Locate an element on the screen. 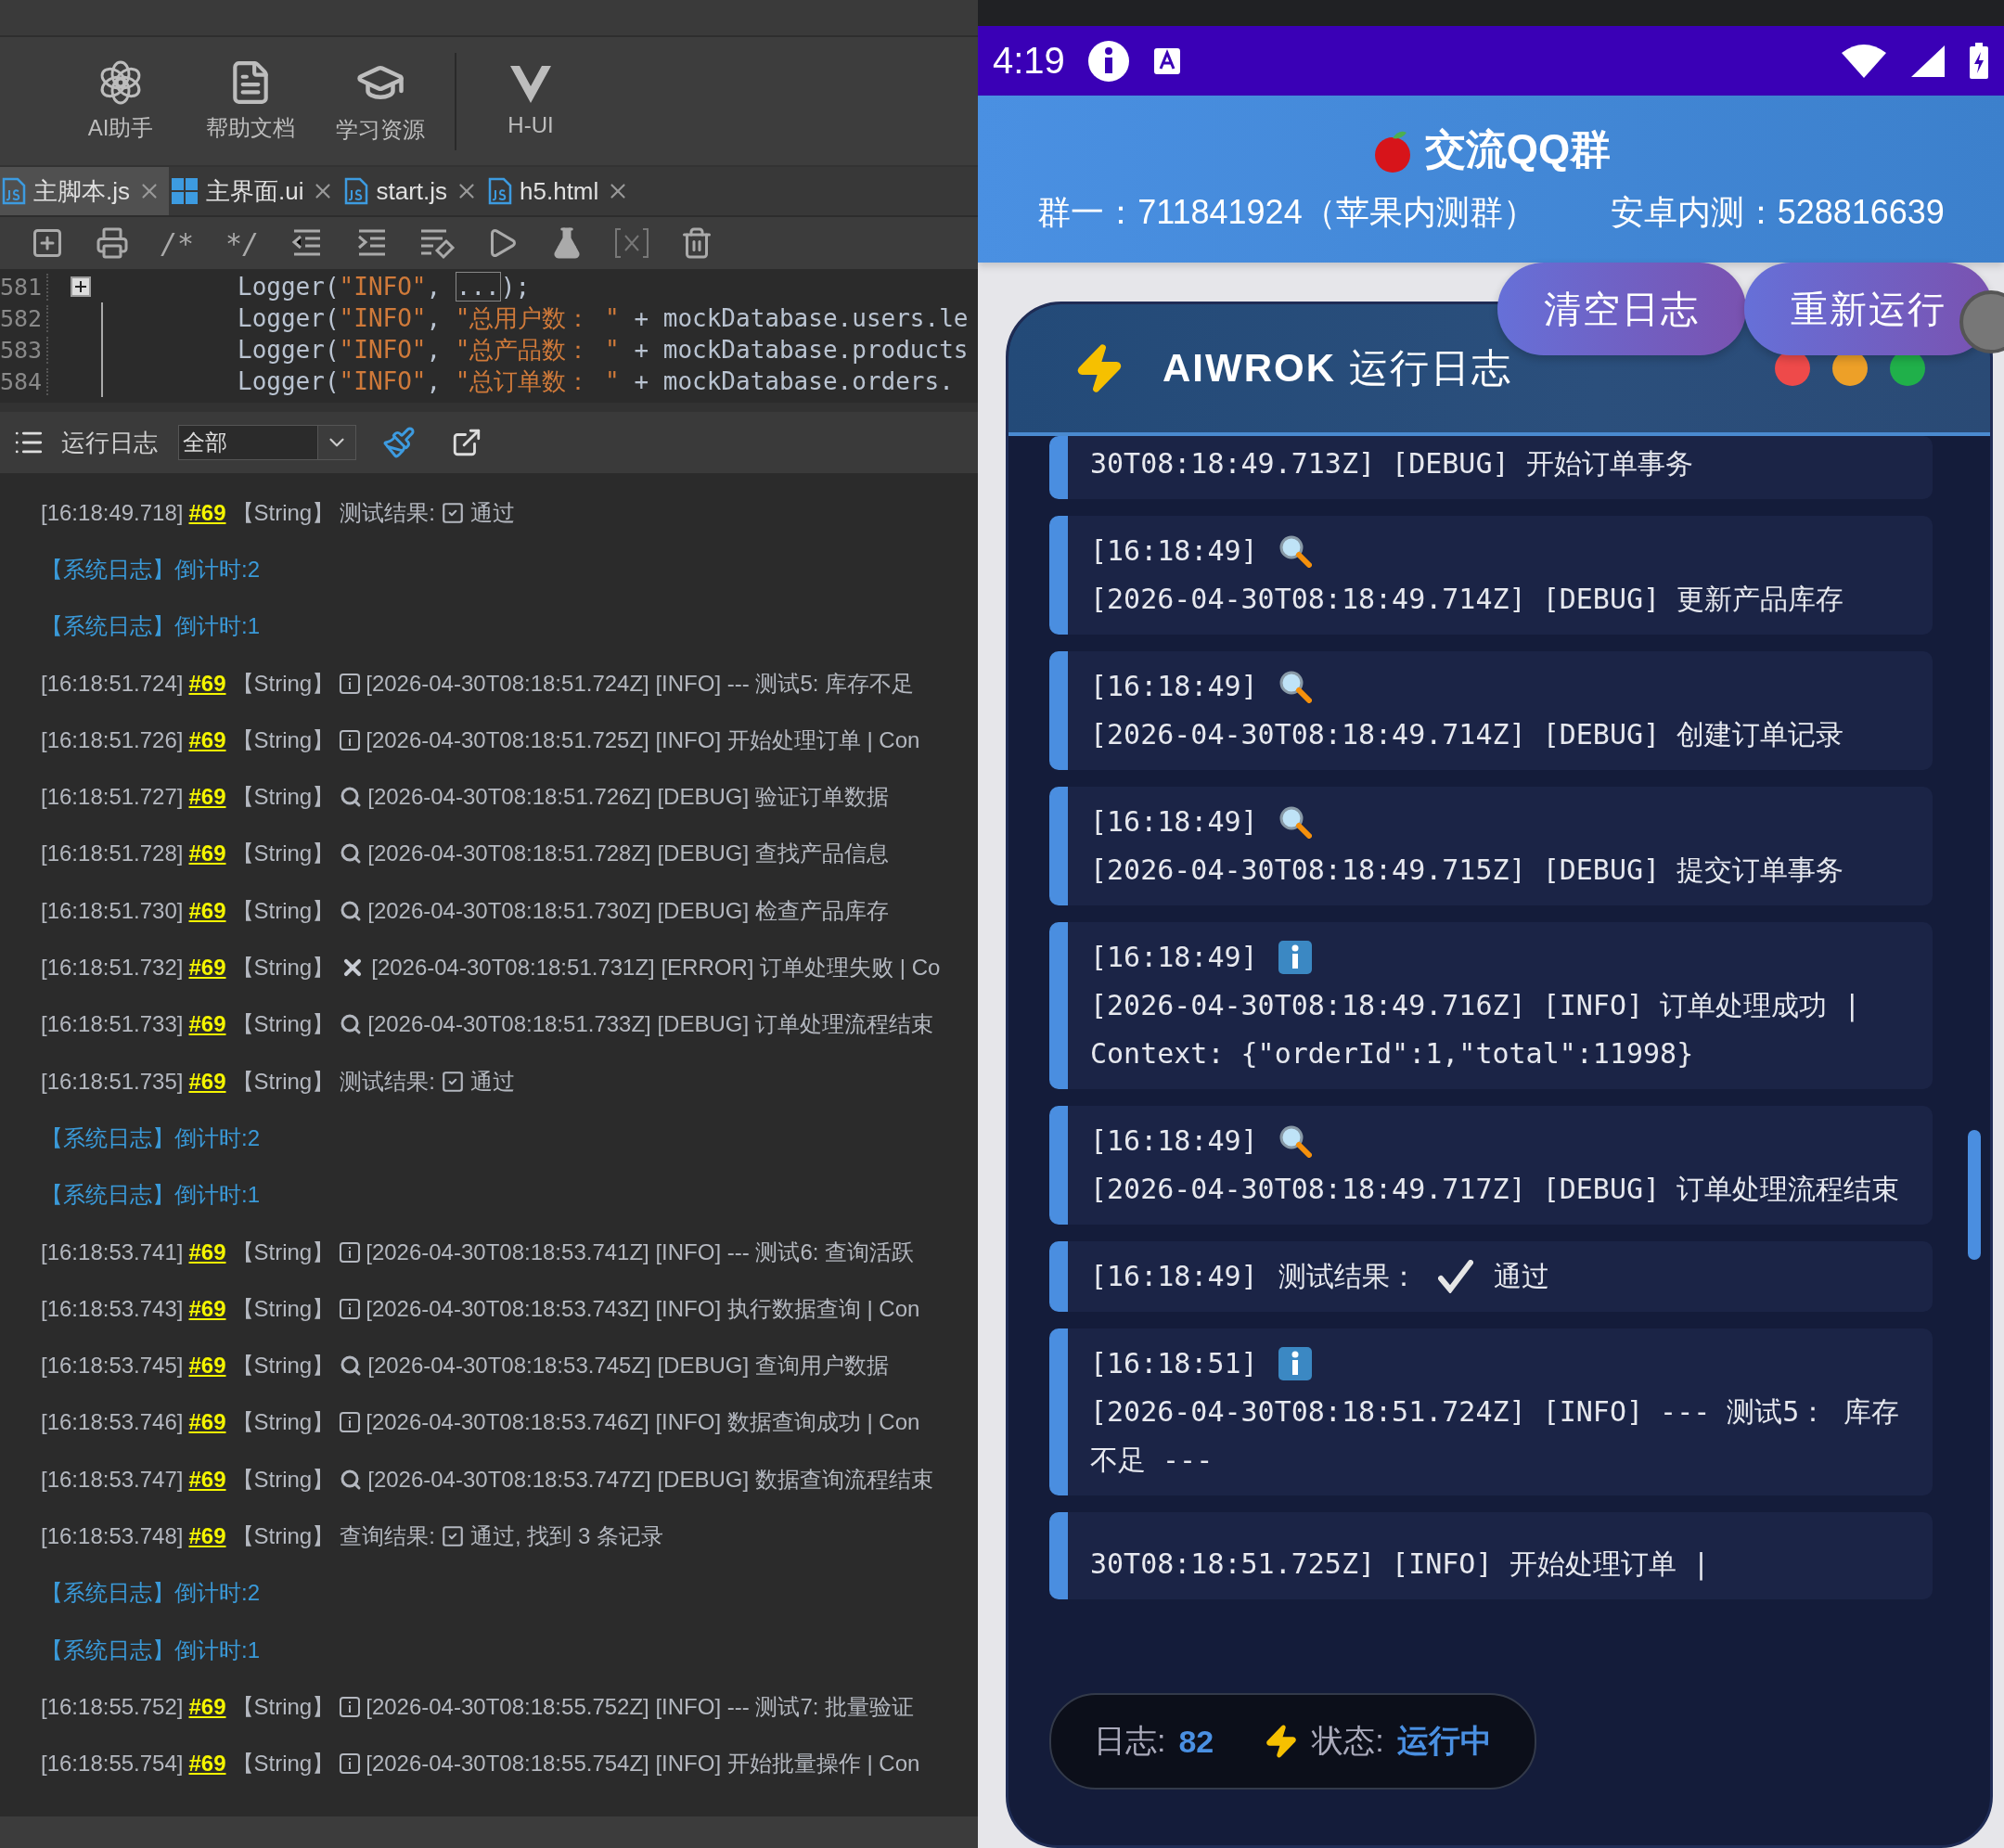 The height and width of the screenshot is (1848, 2004). log-time: [16:18:53.748] is located at coordinates (113, 1536).